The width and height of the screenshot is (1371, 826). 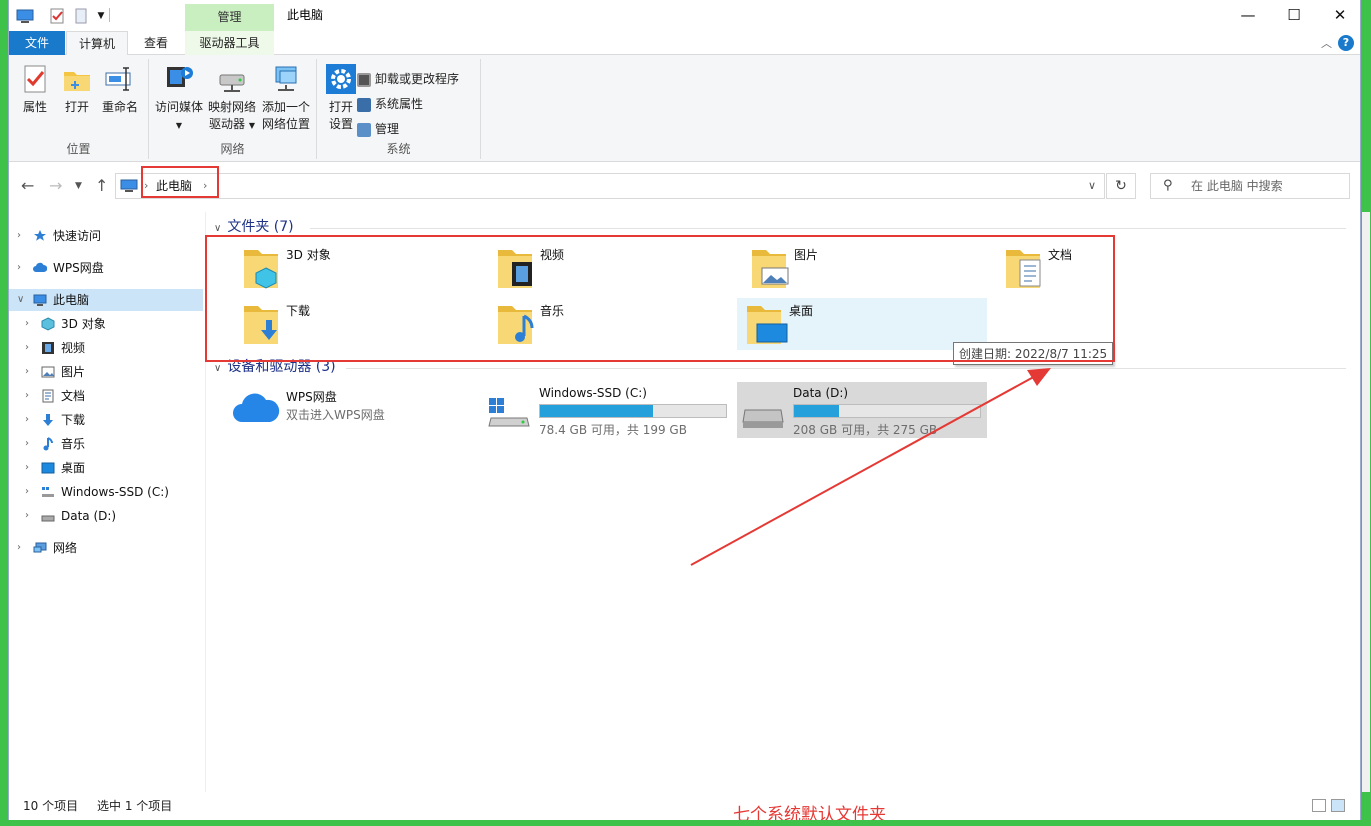 I want to click on open-button: 打开, so click(x=77, y=89).